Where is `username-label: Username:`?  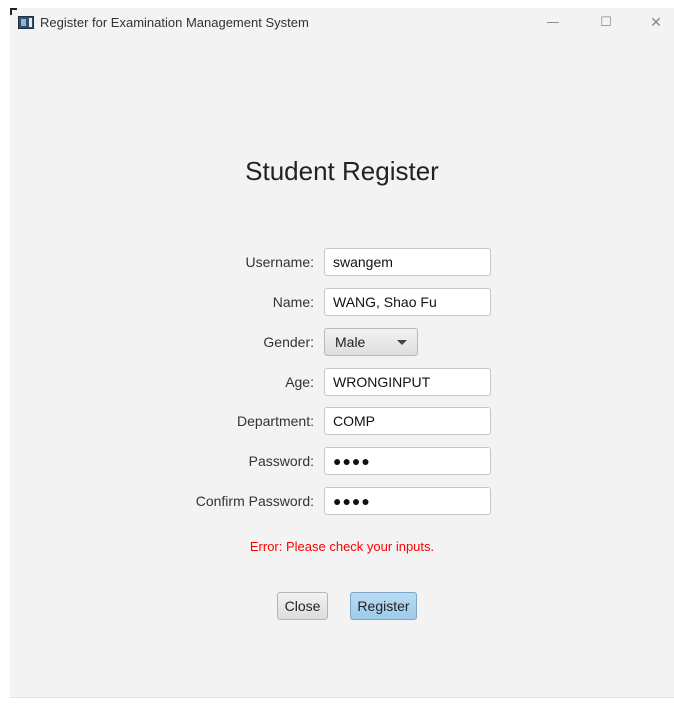
username-label: Username: is located at coordinates (279, 262).